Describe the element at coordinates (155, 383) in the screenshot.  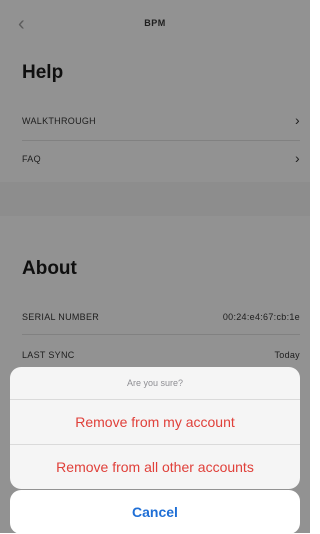
I see `action-sheet-title: Are you sure?` at that location.